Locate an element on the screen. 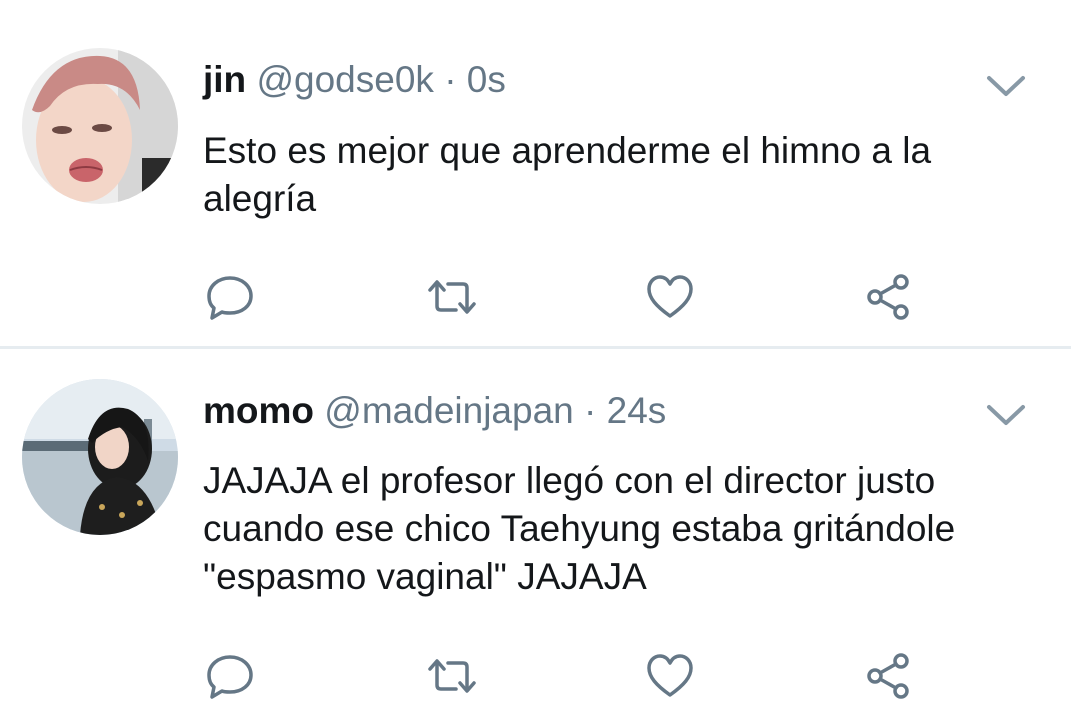 The width and height of the screenshot is (1071, 707). user-handle: @godse0k is located at coordinates (344, 79).